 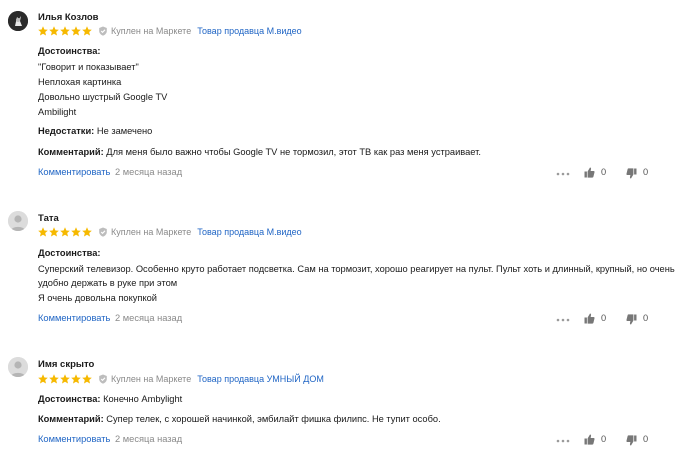 What do you see at coordinates (80, 82) in the screenshot?
I see `pros-line: Неплохая картинка` at bounding box center [80, 82].